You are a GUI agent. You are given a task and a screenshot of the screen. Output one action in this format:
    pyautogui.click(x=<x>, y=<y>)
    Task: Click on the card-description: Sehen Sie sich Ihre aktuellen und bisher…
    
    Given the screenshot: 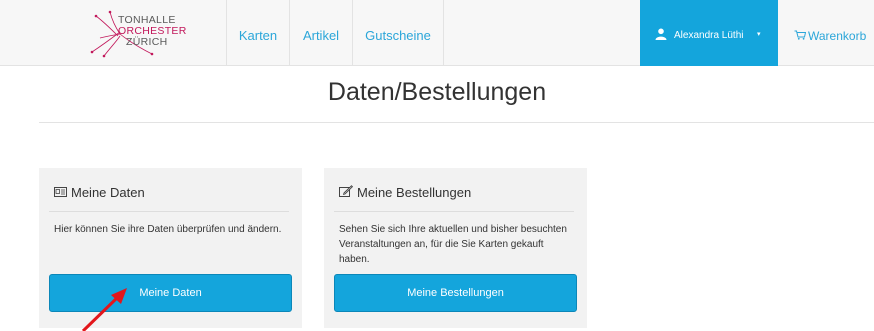 What is the action you would take?
    pyautogui.click(x=453, y=244)
    